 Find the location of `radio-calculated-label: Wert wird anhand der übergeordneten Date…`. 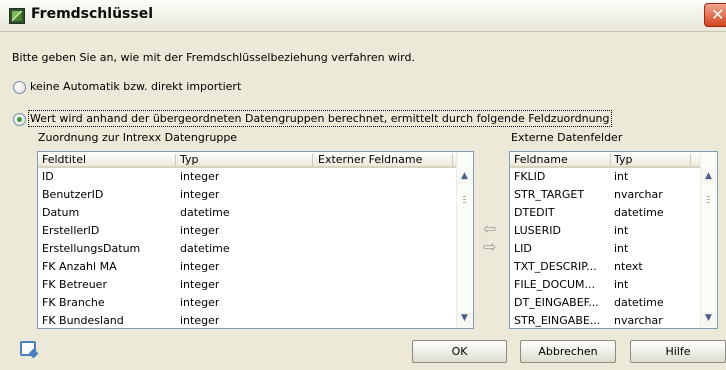

radio-calculated-label: Wert wird anhand der übergeordneten Date… is located at coordinates (320, 118).